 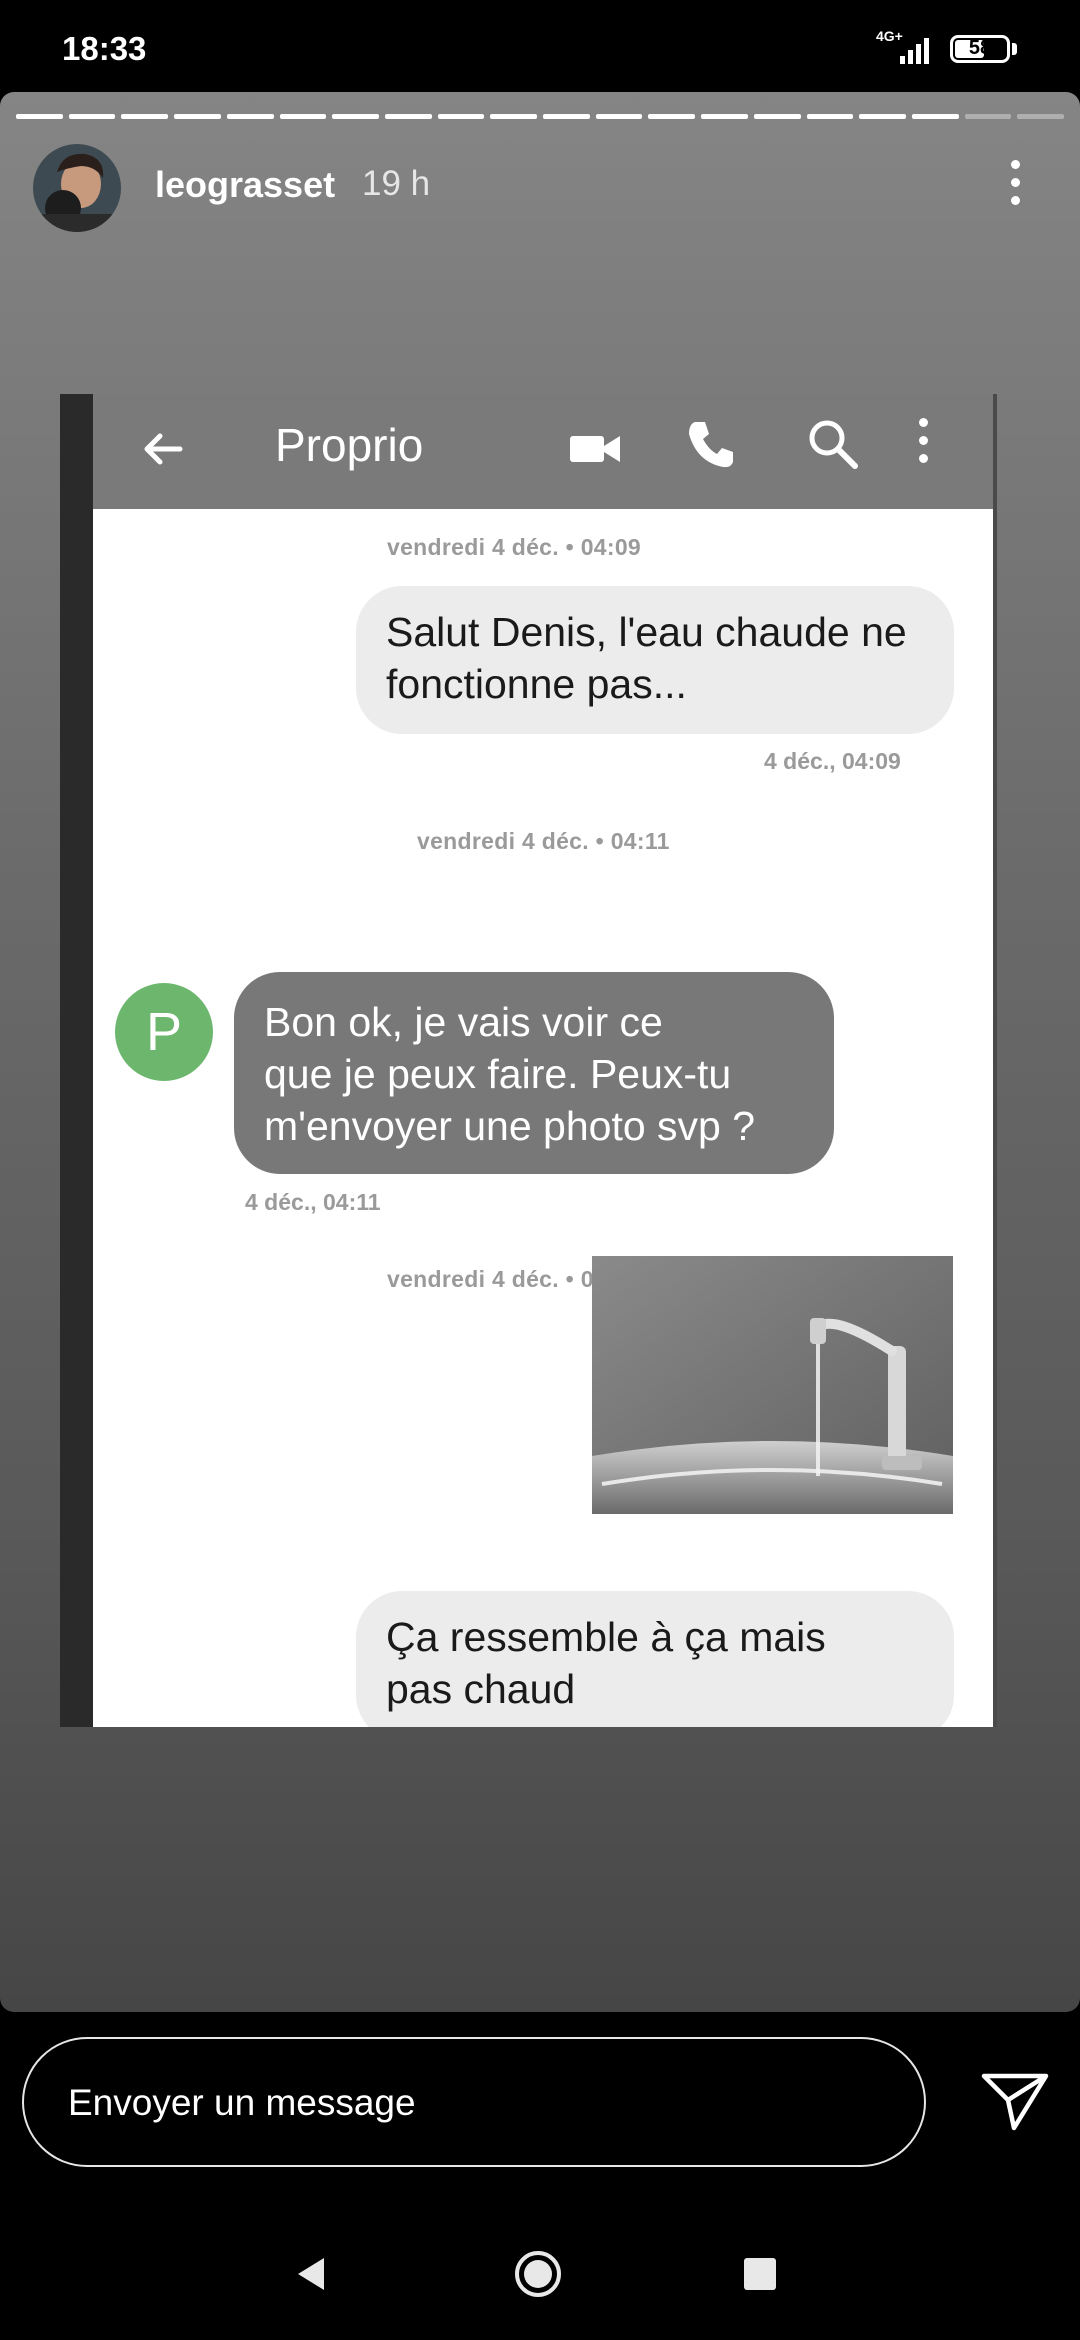 I want to click on battery-label: 58, so click(x=980, y=48).